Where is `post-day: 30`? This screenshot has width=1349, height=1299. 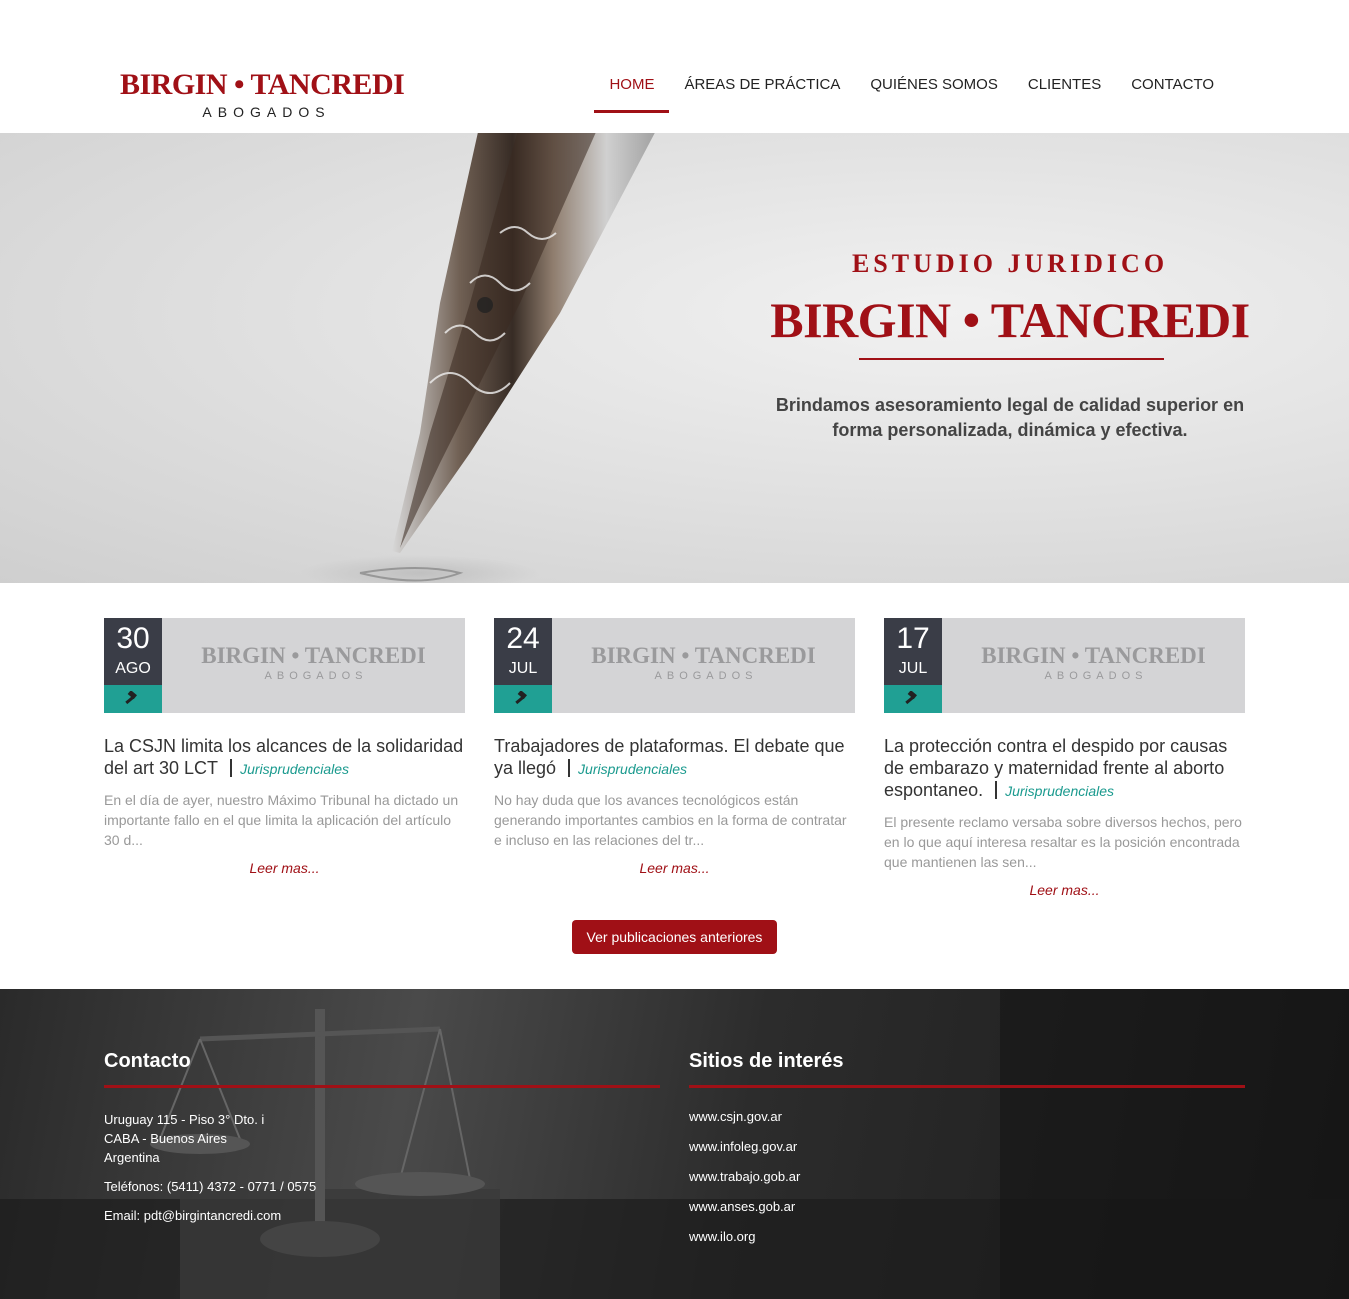 post-day: 30 is located at coordinates (133, 638).